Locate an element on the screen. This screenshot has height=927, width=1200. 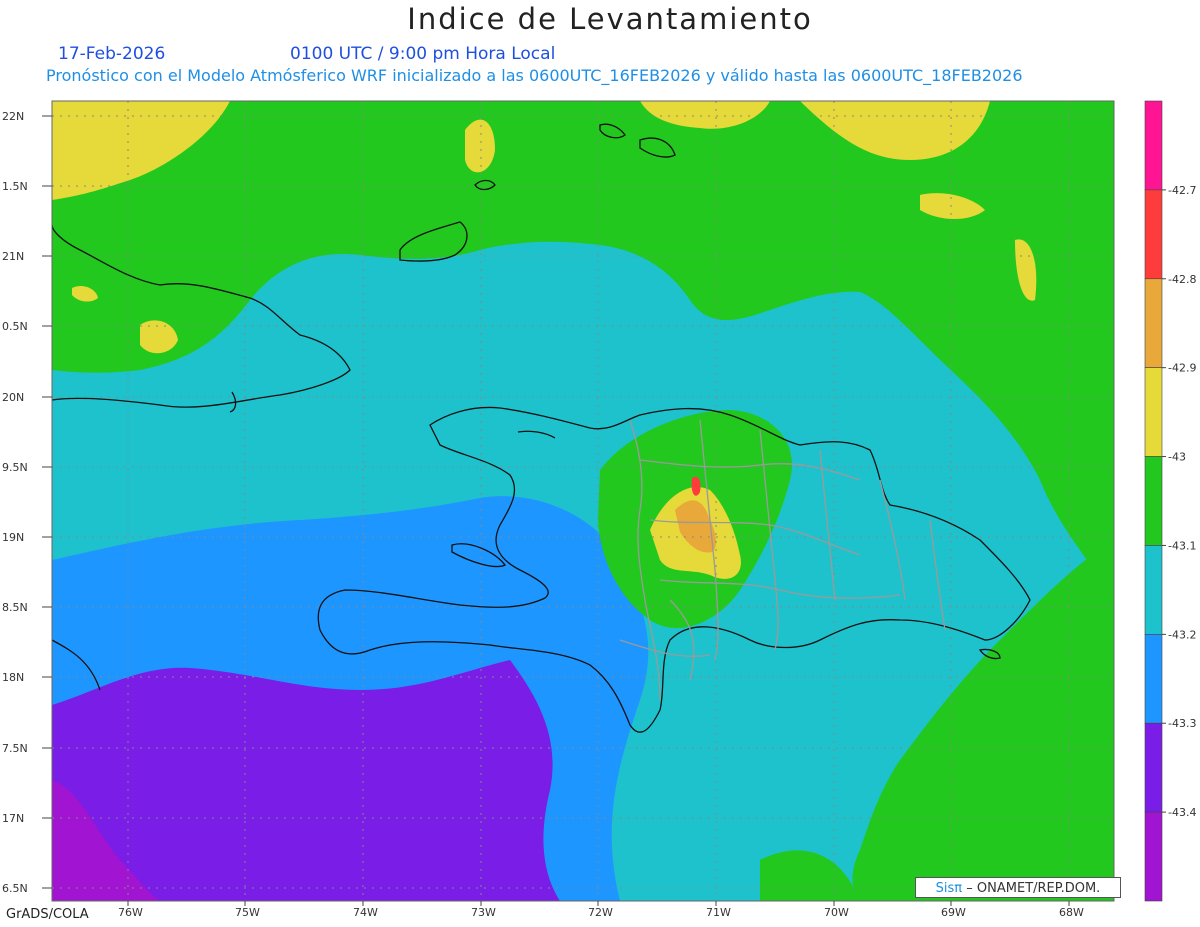
lon-axis: 76W 75W 74W 73W 72W 71W 70W 69W 68W is located at coordinates (601, 910).